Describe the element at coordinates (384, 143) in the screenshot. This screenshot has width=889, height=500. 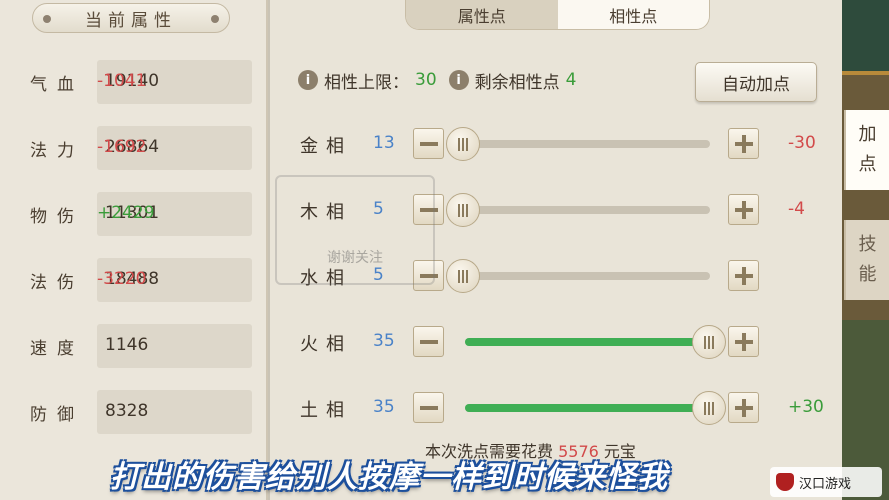
I see `affinity-value: 13` at that location.